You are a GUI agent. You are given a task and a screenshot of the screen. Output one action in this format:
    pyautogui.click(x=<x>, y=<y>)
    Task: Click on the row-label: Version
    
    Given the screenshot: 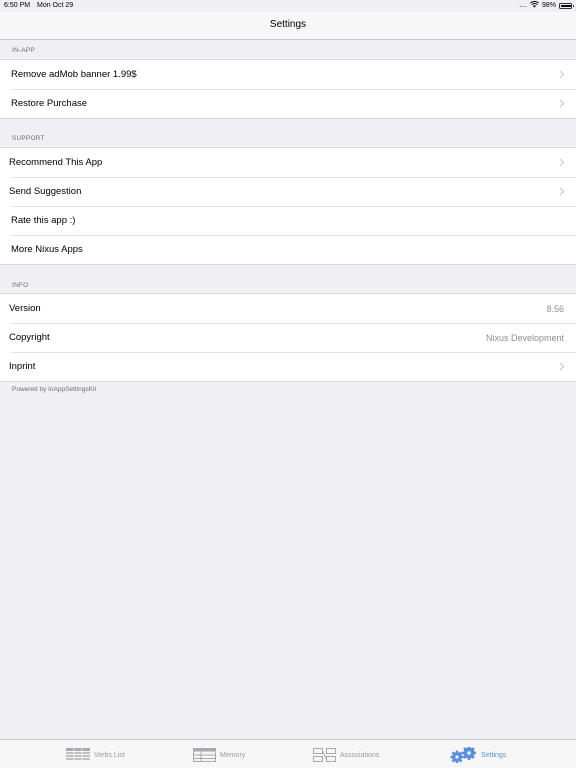 What is the action you would take?
    pyautogui.click(x=25, y=308)
    